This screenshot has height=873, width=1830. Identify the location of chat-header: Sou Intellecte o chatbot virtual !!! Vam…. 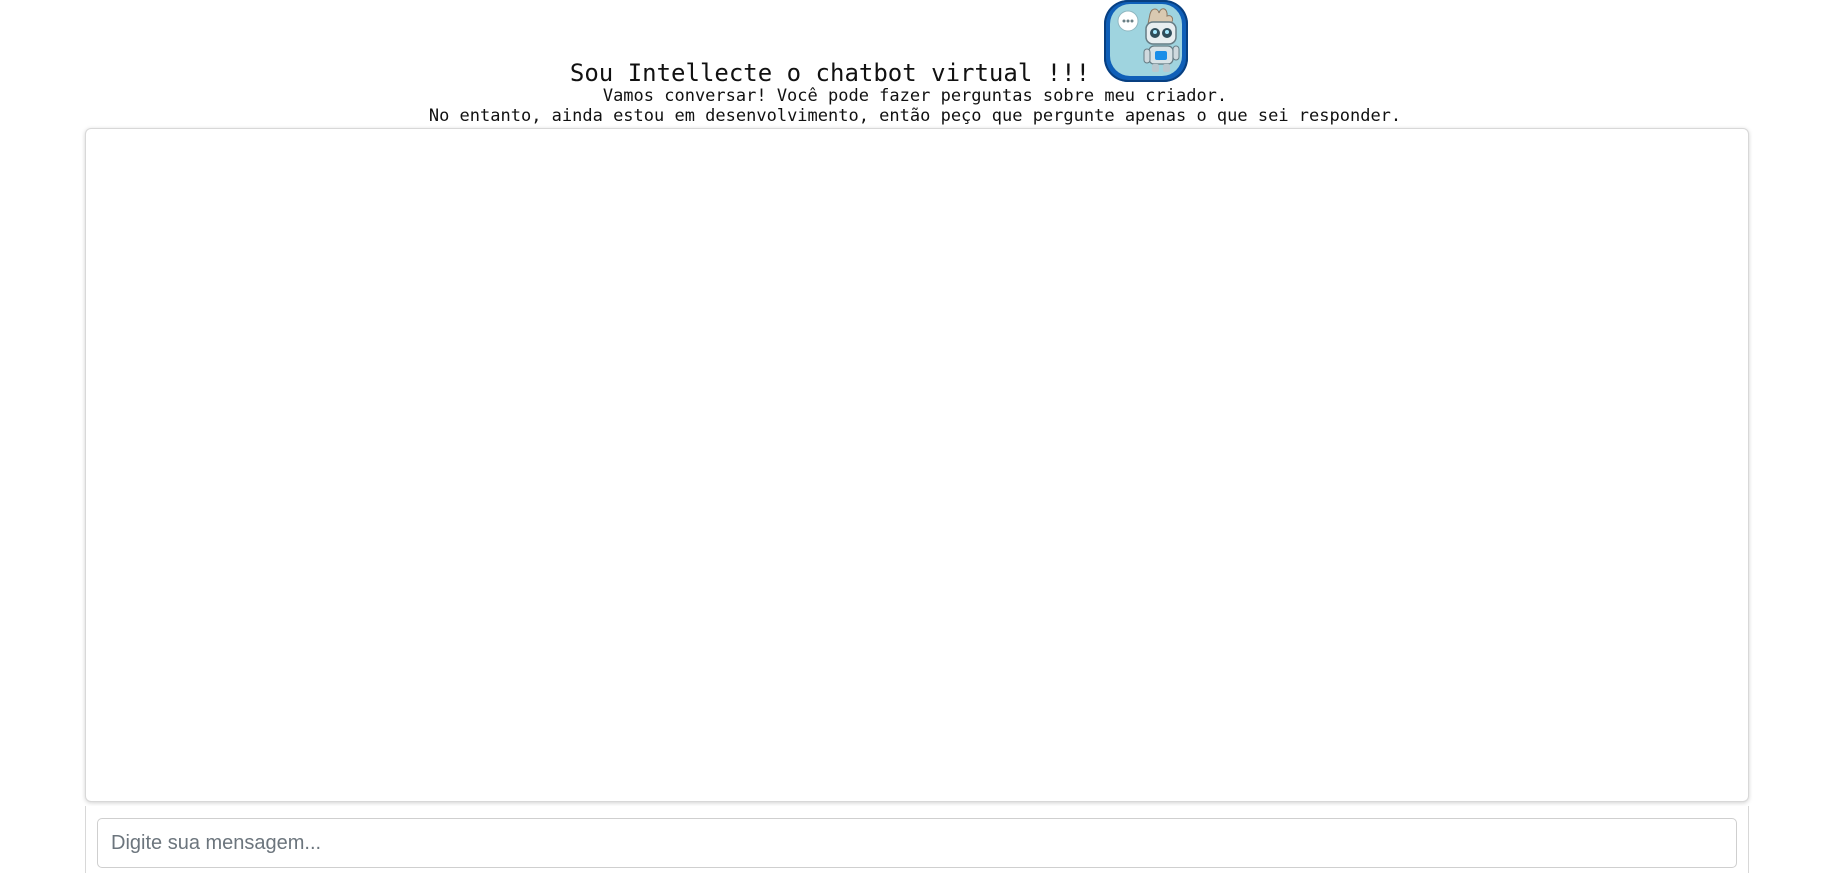
(915, 64).